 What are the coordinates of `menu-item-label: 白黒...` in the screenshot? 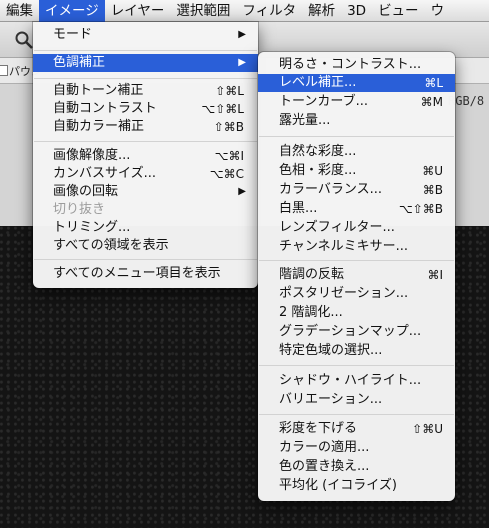 It's located at (298, 208).